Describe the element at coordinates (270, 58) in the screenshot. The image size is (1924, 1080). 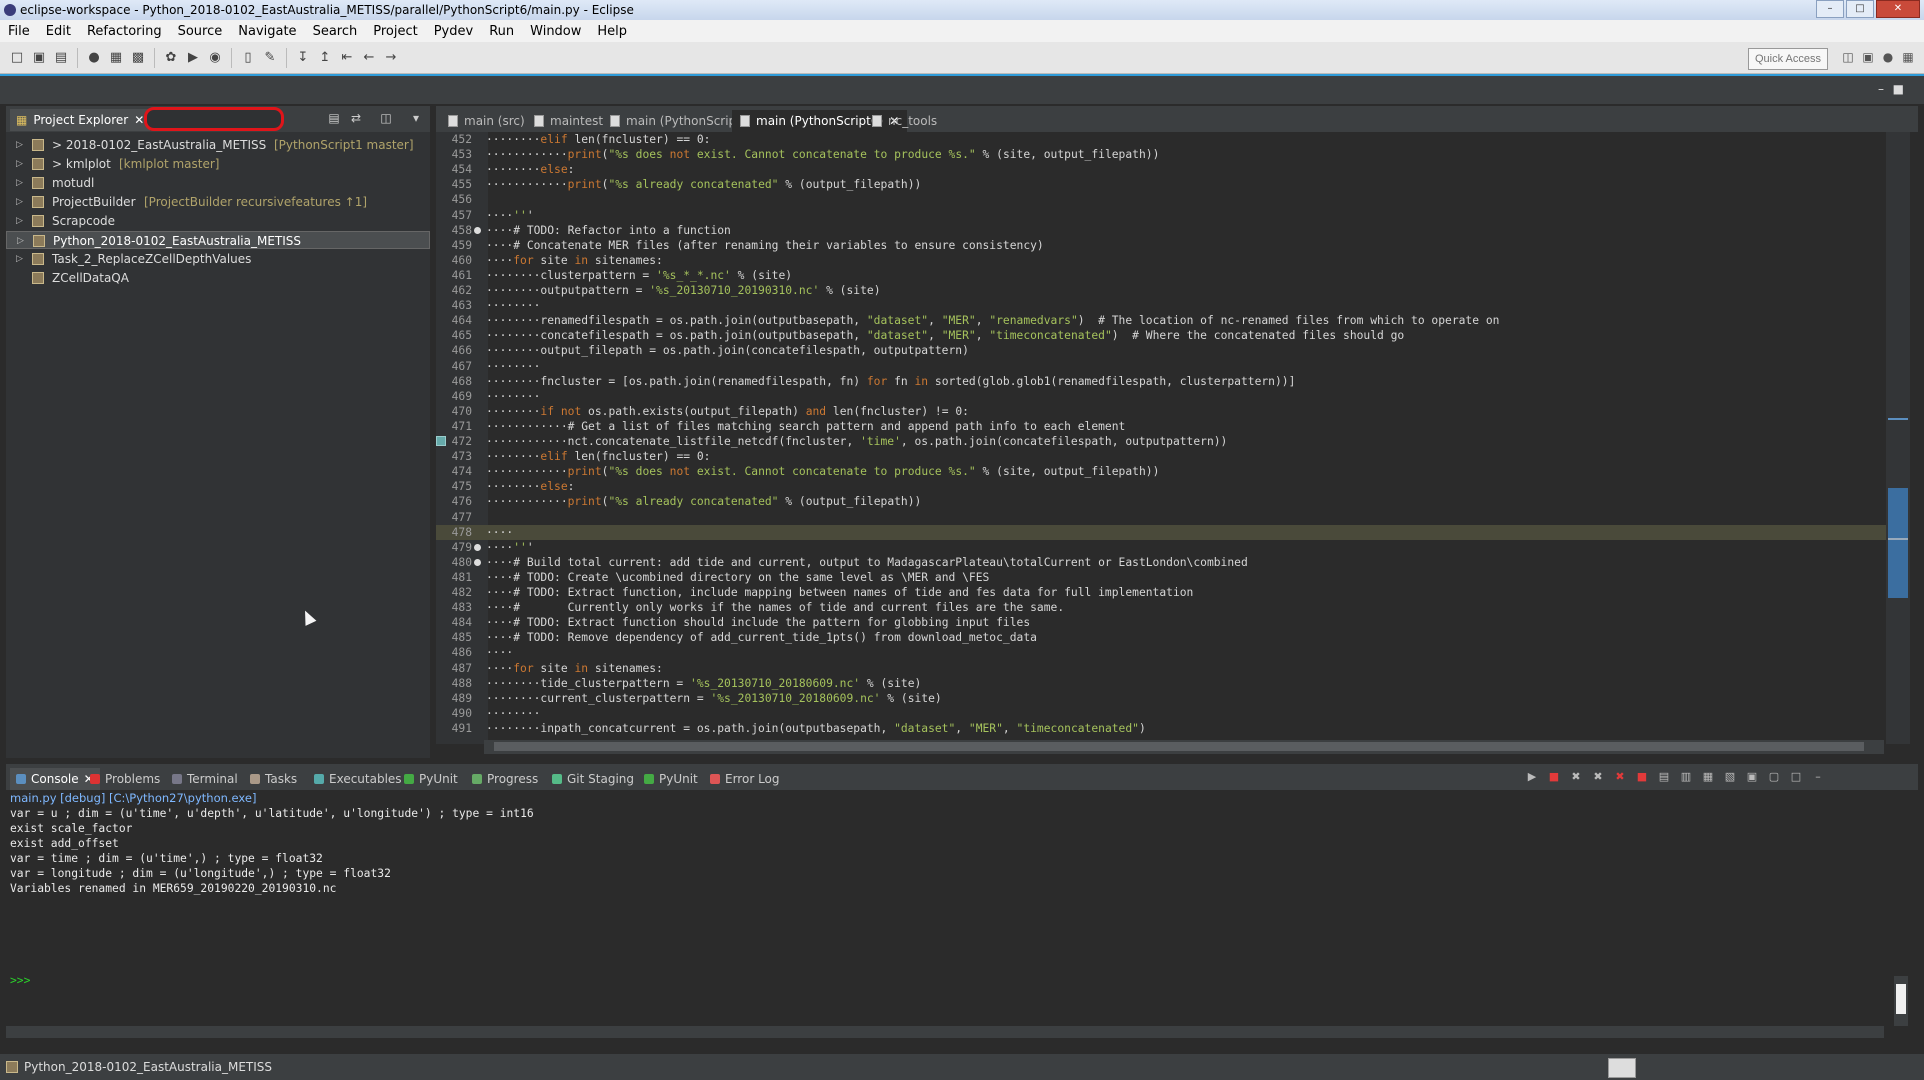
I see `brush-icon: ✎` at that location.